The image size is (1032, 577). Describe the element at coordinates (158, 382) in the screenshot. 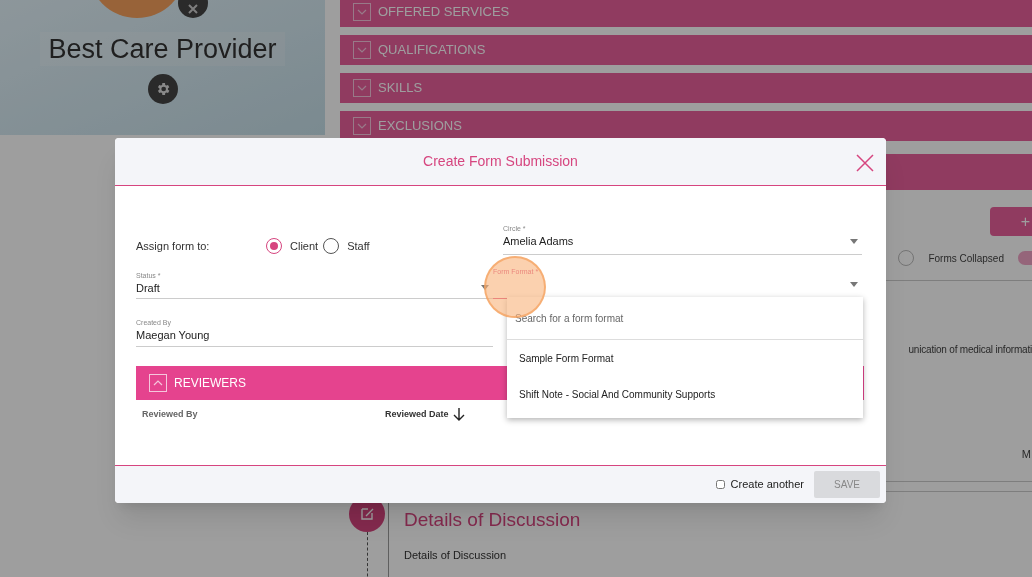

I see `chevron-up-icon` at that location.